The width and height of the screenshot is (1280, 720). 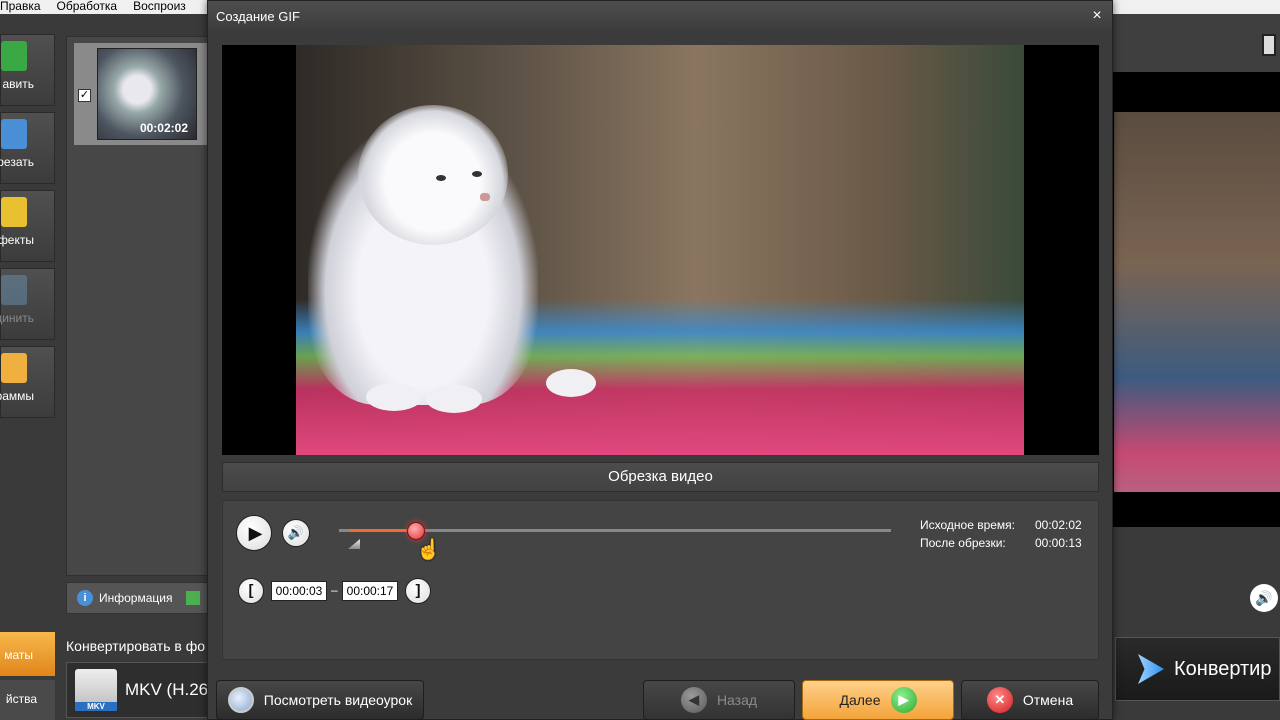 I want to click on tutorial-button: Посмотреть видеоурок, so click(x=320, y=700).